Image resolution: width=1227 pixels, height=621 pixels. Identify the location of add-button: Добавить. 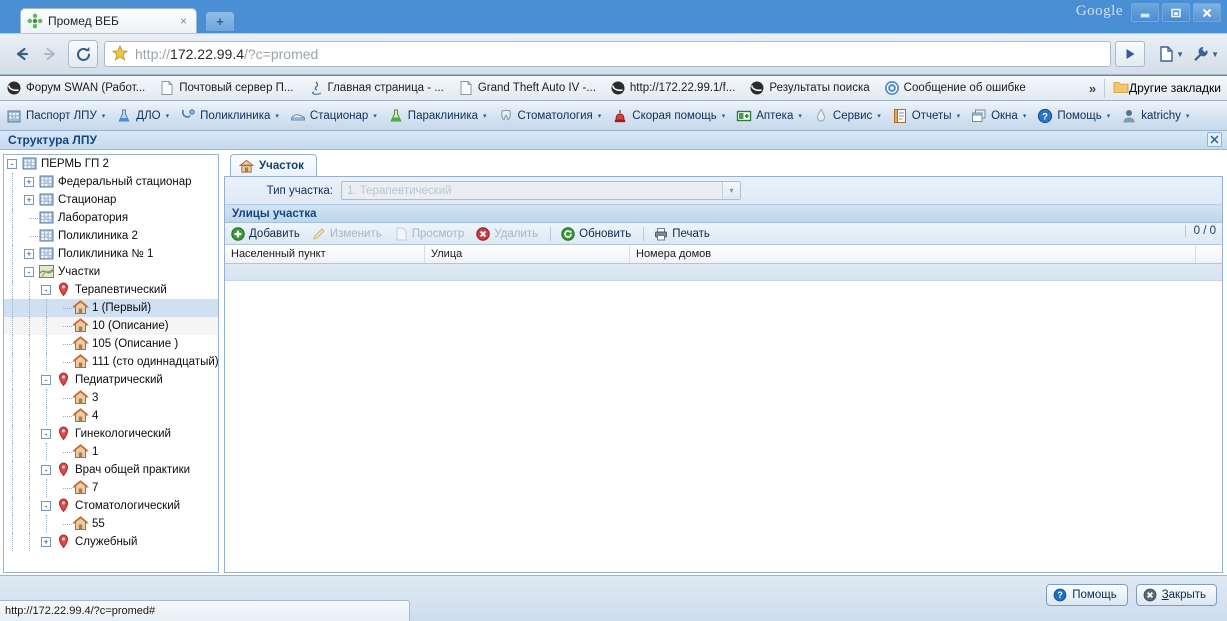
(265, 233).